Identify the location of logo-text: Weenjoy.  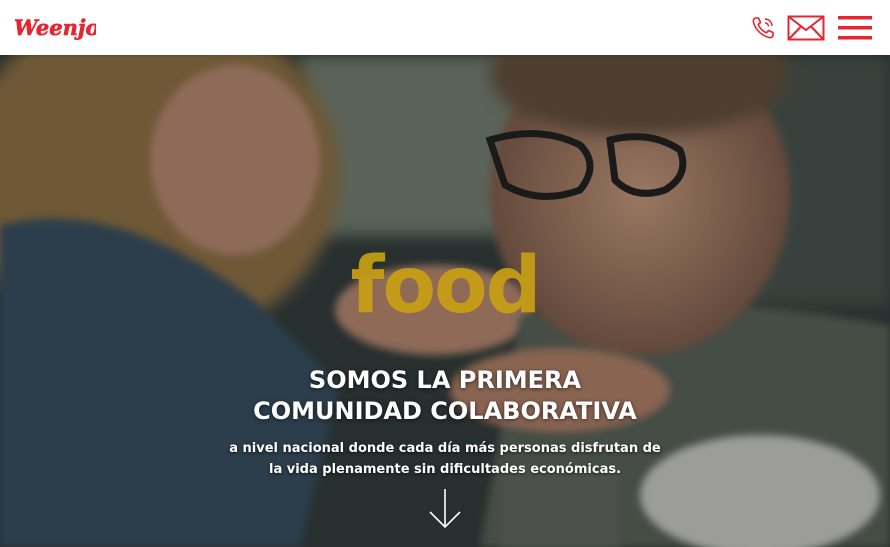
(55, 27).